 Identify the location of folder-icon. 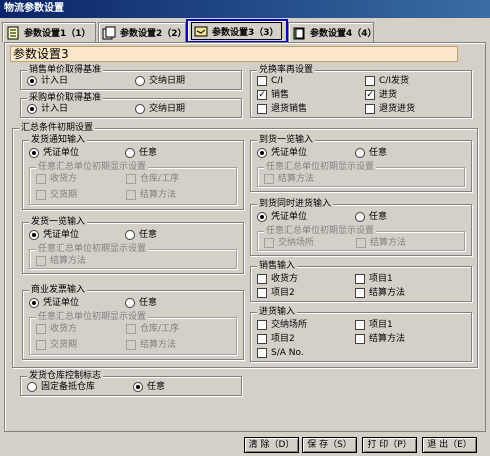
(201, 31).